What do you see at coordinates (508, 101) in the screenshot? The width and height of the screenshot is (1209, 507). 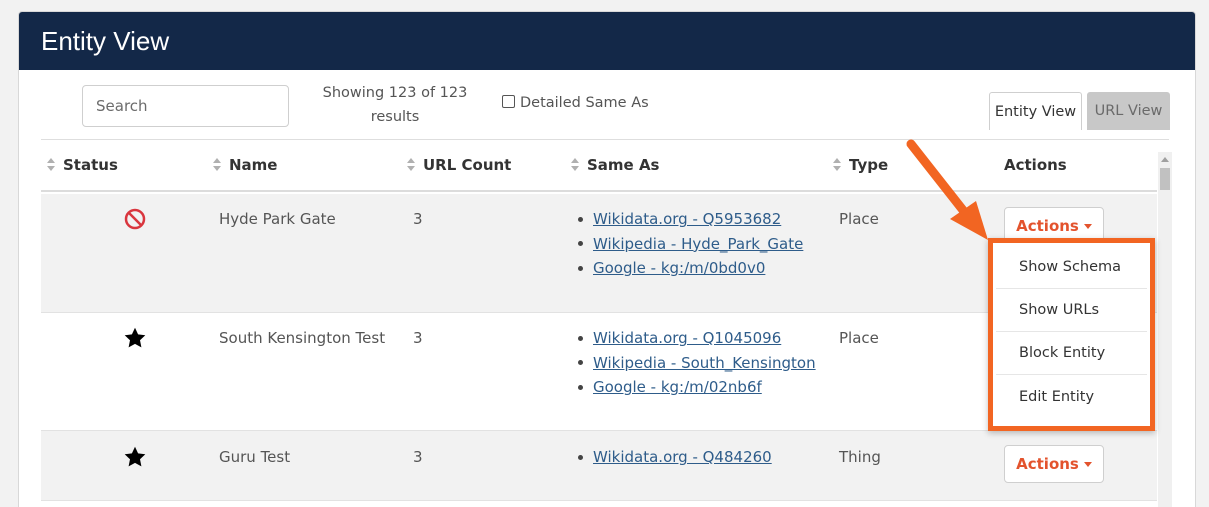 I see `checkbox-box` at bounding box center [508, 101].